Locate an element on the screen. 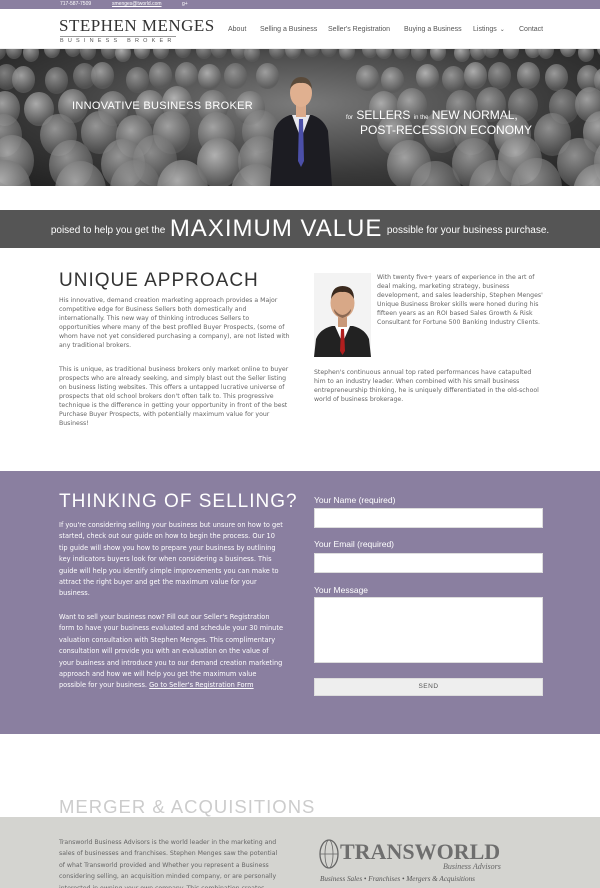 The image size is (600, 888). unique-approach-title: UNIQUE APPROACH is located at coordinates (159, 280).